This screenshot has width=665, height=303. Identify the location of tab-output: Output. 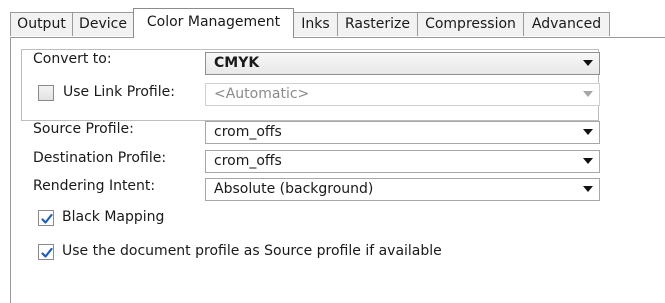
(41, 24).